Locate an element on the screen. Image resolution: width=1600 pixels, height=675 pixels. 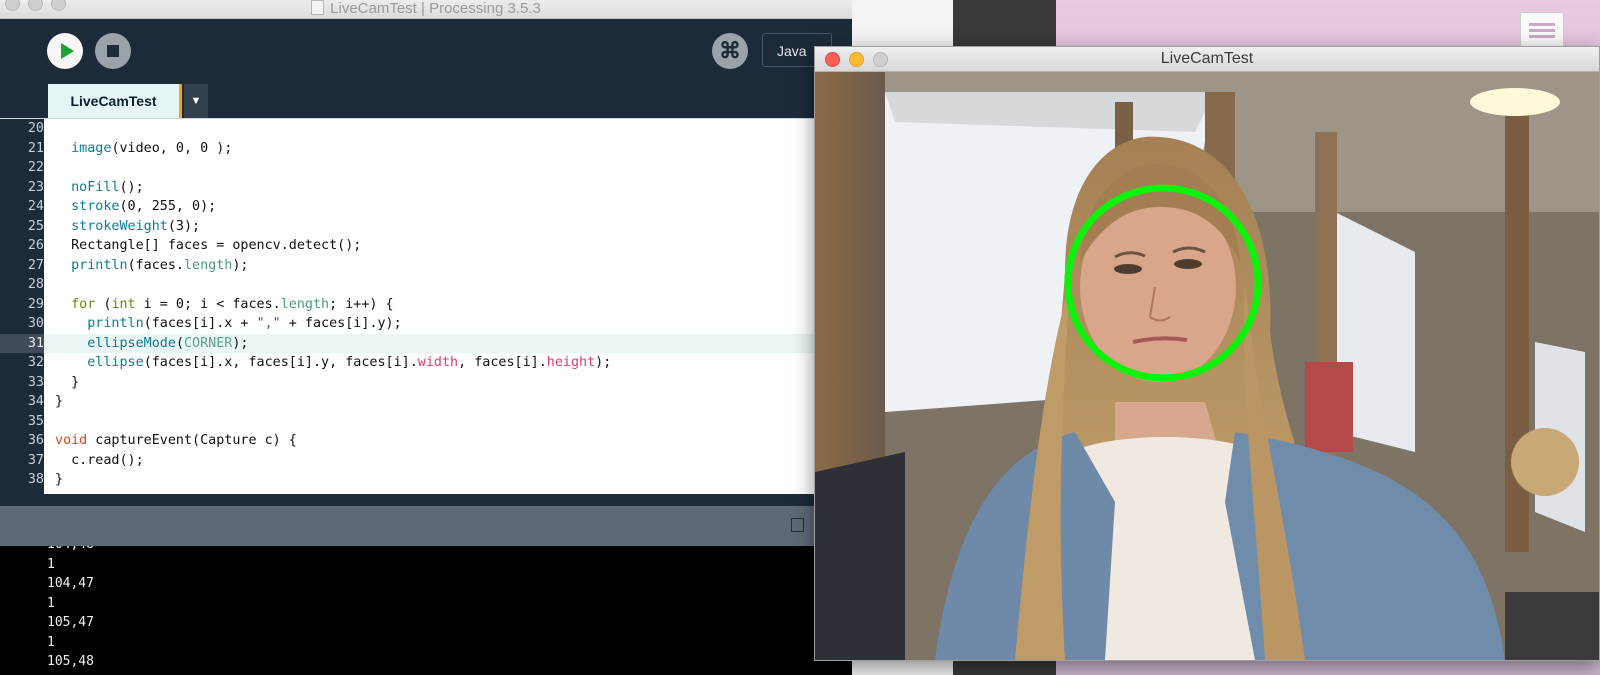
code-text: c.read(); is located at coordinates (99, 460).